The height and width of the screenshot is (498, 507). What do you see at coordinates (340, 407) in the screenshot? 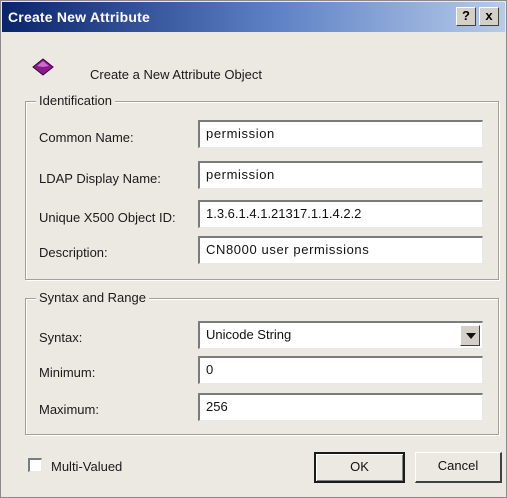
I see `maximum-field: 256` at bounding box center [340, 407].